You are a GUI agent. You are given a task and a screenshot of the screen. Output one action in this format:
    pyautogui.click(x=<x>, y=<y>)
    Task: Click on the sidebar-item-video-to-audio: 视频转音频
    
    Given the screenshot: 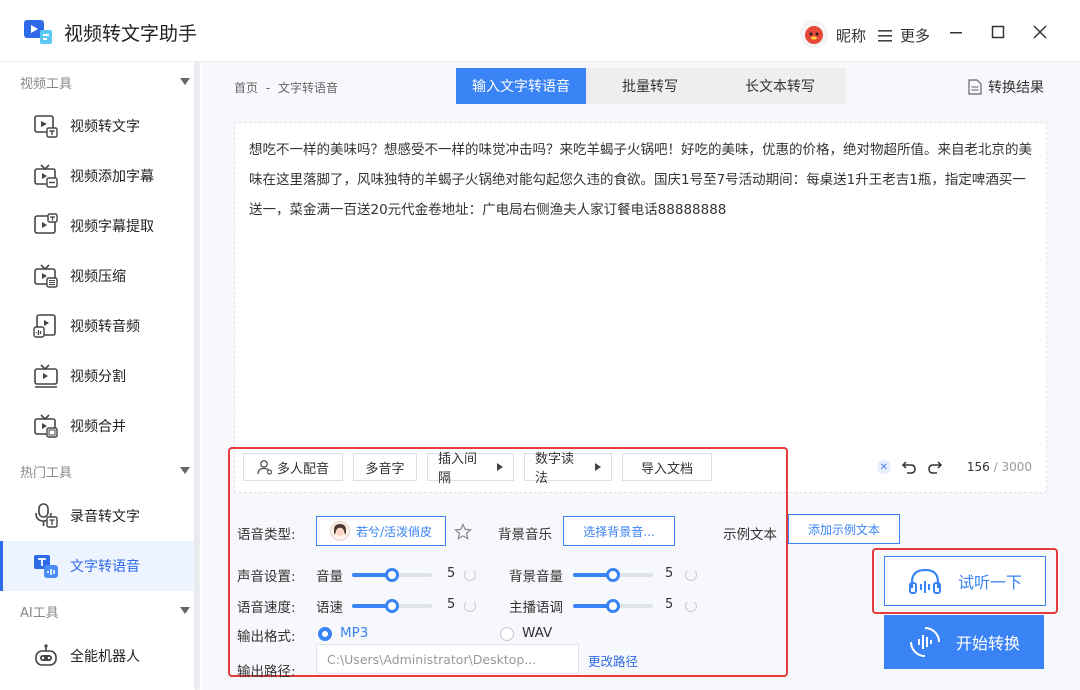 What is the action you would take?
    pyautogui.click(x=99, y=326)
    